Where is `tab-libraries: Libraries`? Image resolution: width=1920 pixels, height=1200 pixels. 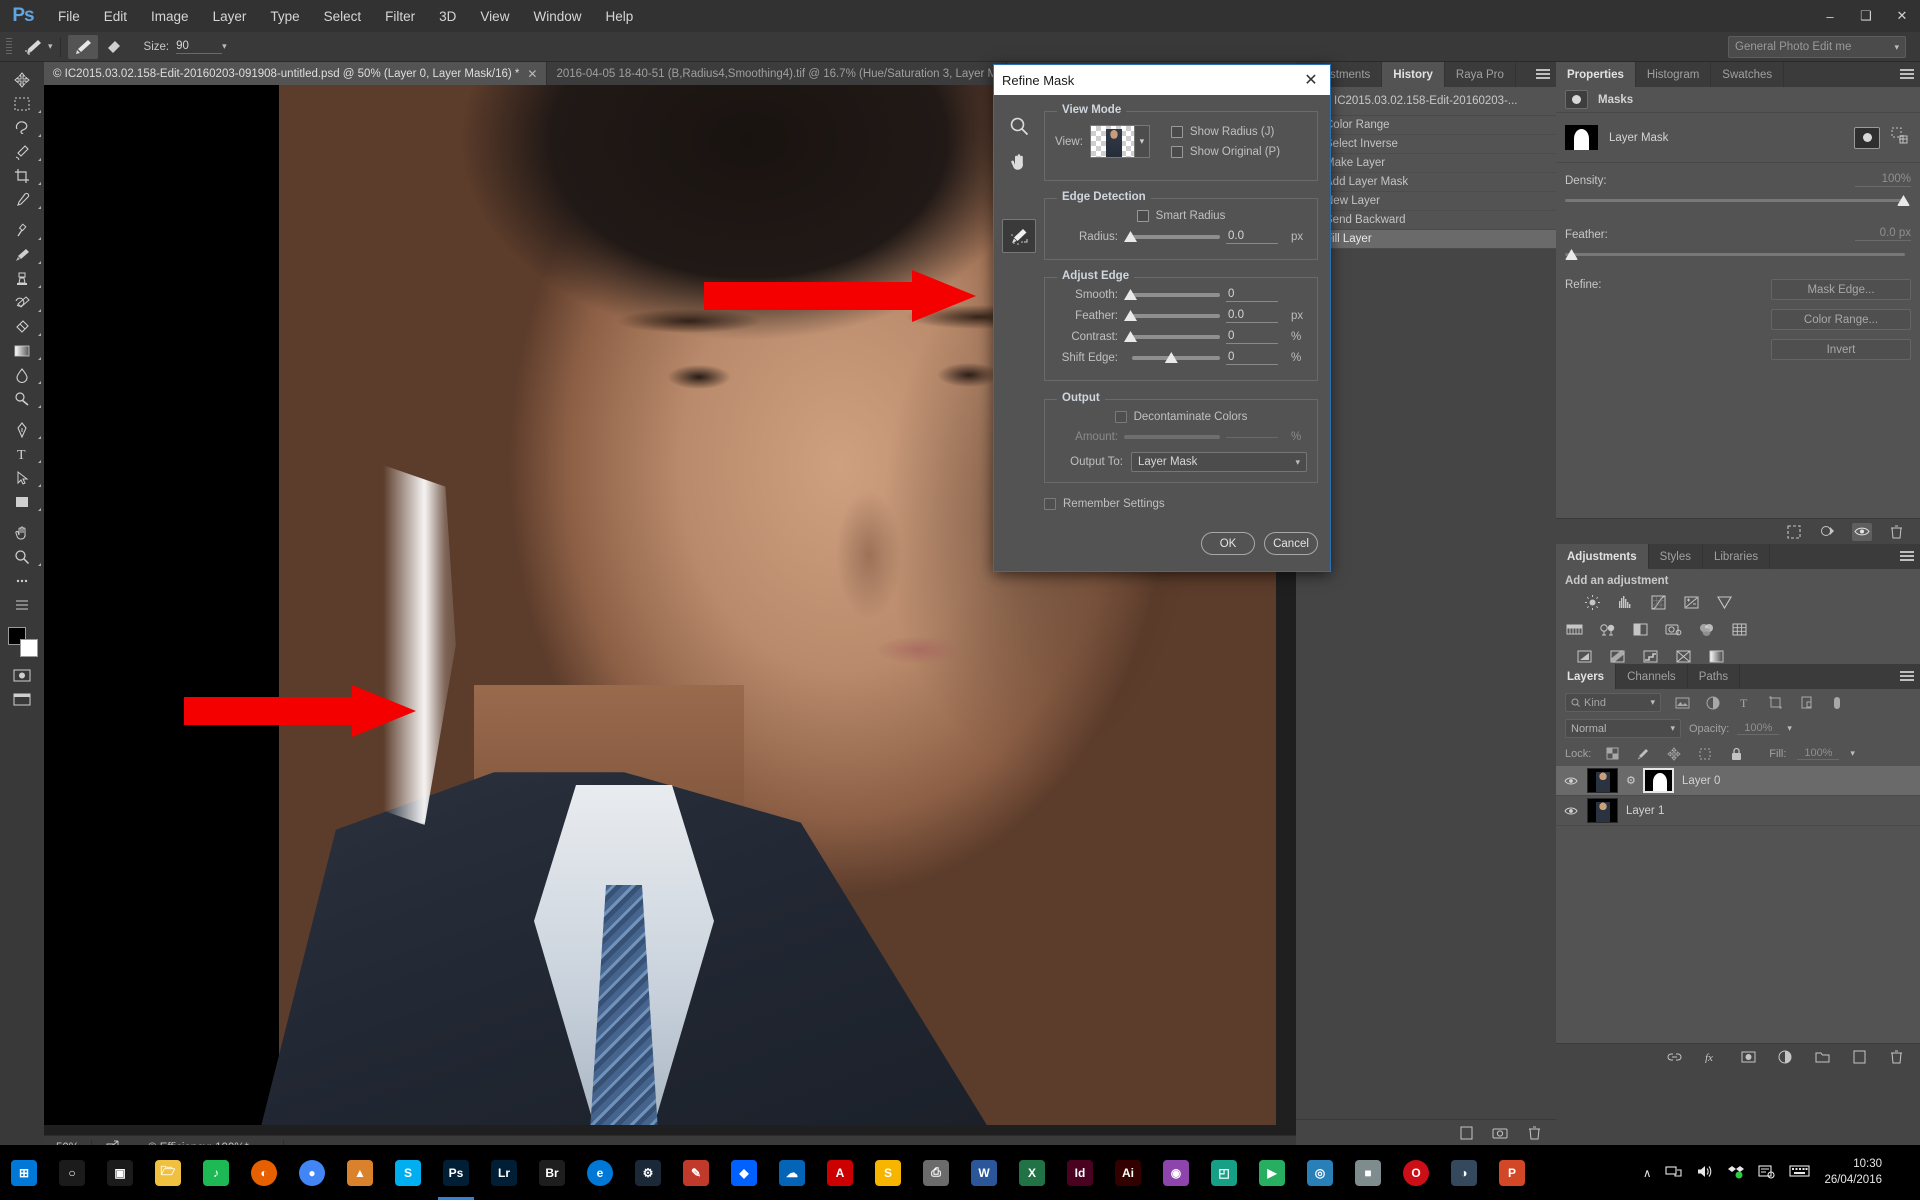
tab-libraries: Libraries is located at coordinates (1737, 556).